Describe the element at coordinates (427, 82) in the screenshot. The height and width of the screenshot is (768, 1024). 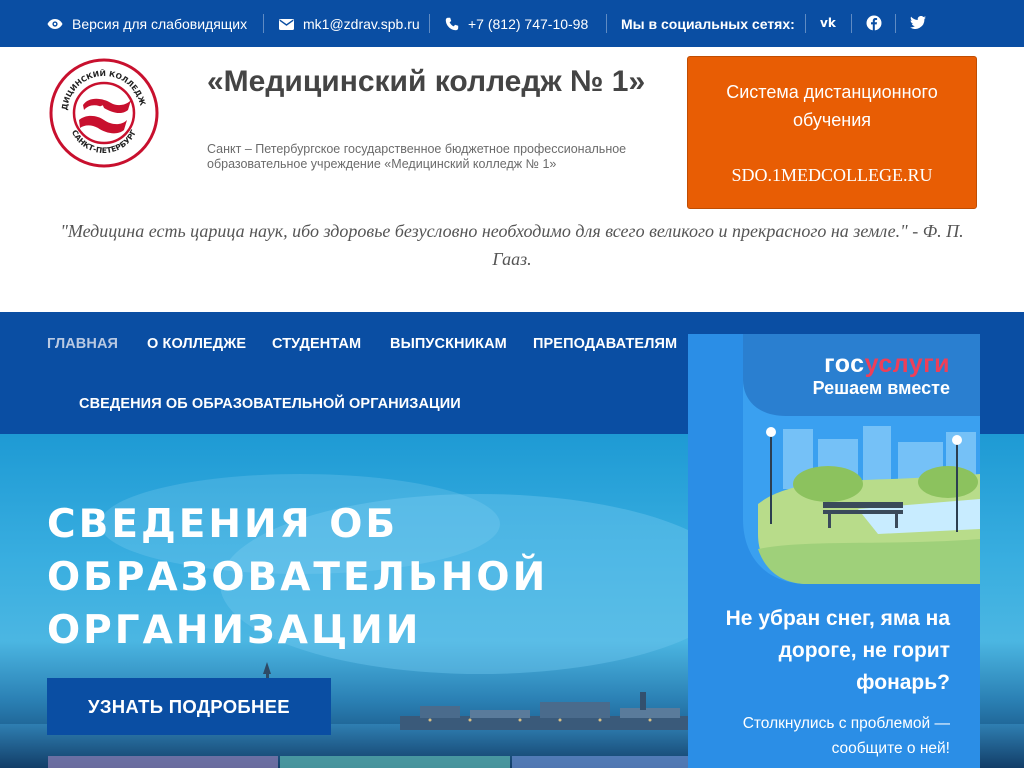
I see `site-title: «Медицинский колледж № 1»` at that location.